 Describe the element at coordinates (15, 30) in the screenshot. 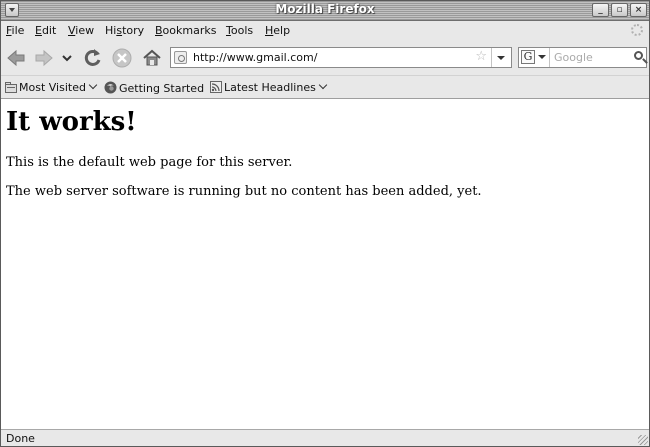

I see `menu-file: File` at that location.